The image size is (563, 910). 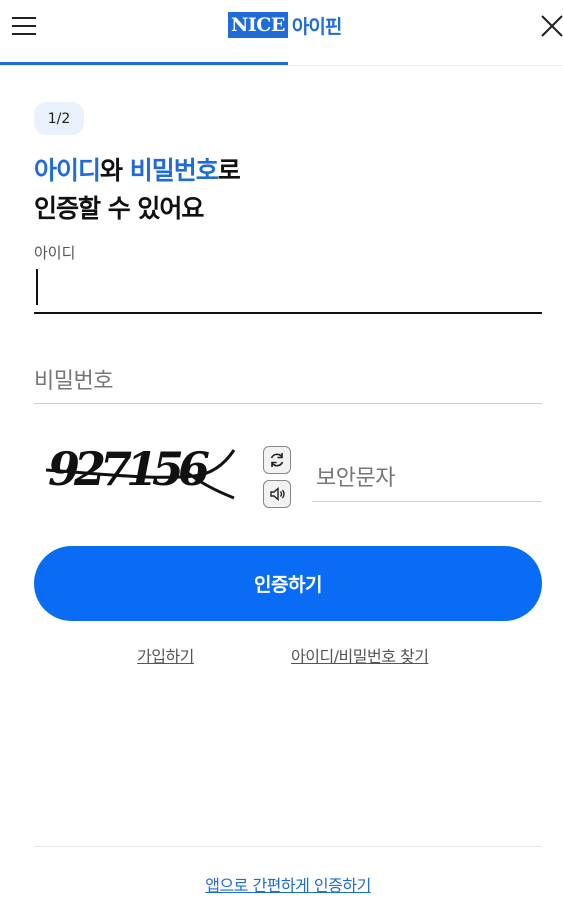 I want to click on logo-nice: NICE, so click(x=258, y=25).